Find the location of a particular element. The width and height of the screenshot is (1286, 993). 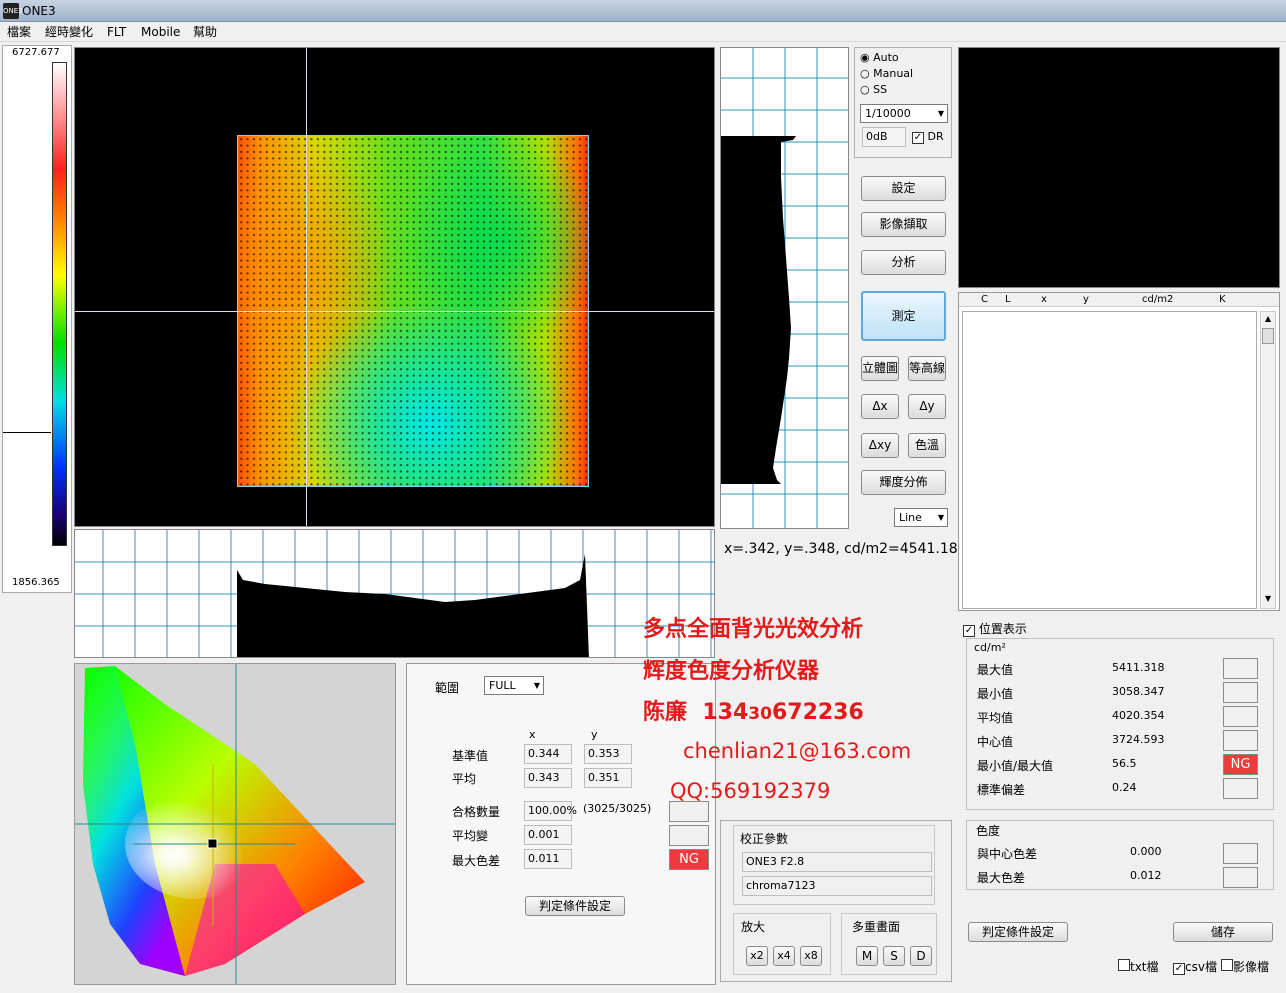

overlay-line1: 多点全面背光光效分析 is located at coordinates (753, 629).